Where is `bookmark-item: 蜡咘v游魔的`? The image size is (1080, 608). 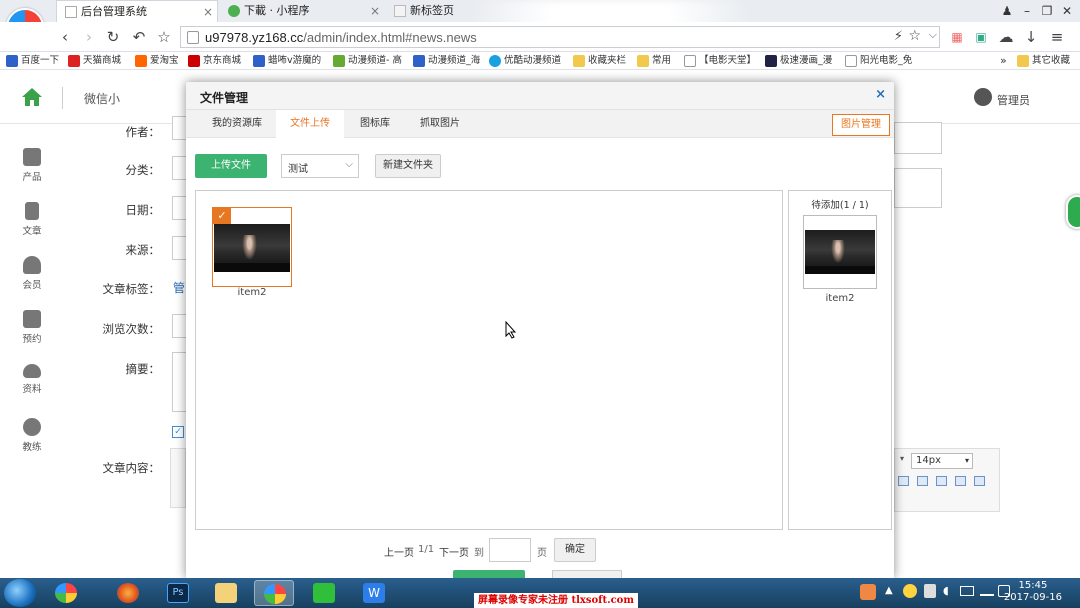
bookmark-item: 蜡咘v游魔的 is located at coordinates (287, 61).